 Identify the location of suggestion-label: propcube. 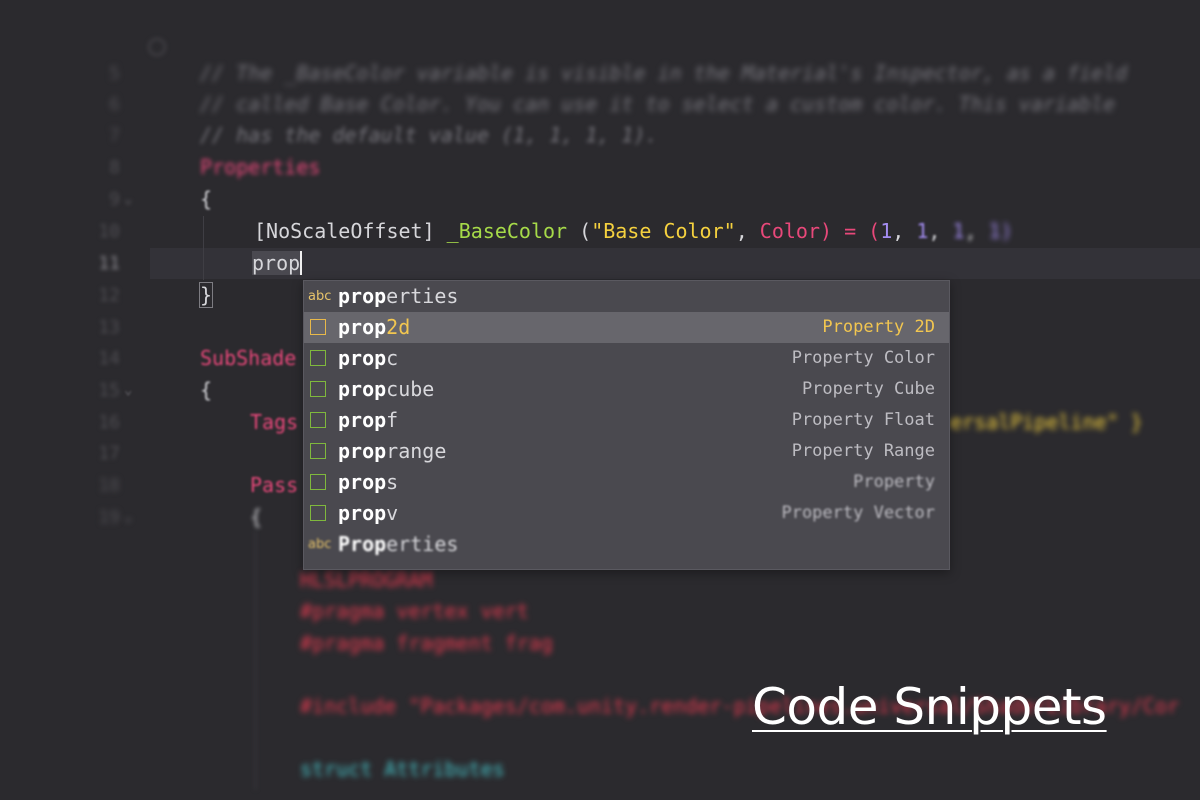
(386, 389).